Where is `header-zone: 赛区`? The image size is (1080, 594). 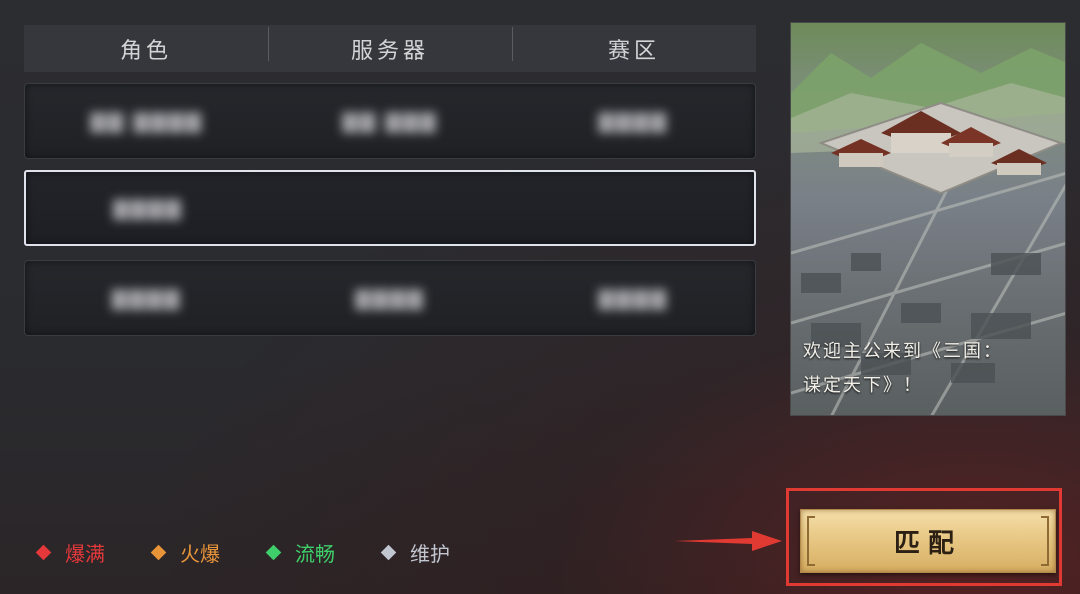 header-zone: 赛区 is located at coordinates (634, 45).